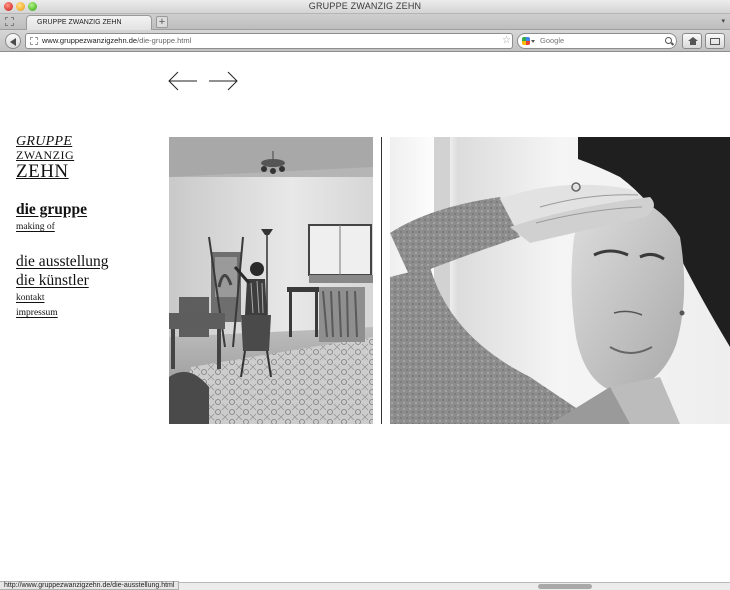  What do you see at coordinates (365, 22) in the screenshot?
I see `tab-bar: GRUPPE ZWANZIG ZEHN + ▾` at bounding box center [365, 22].